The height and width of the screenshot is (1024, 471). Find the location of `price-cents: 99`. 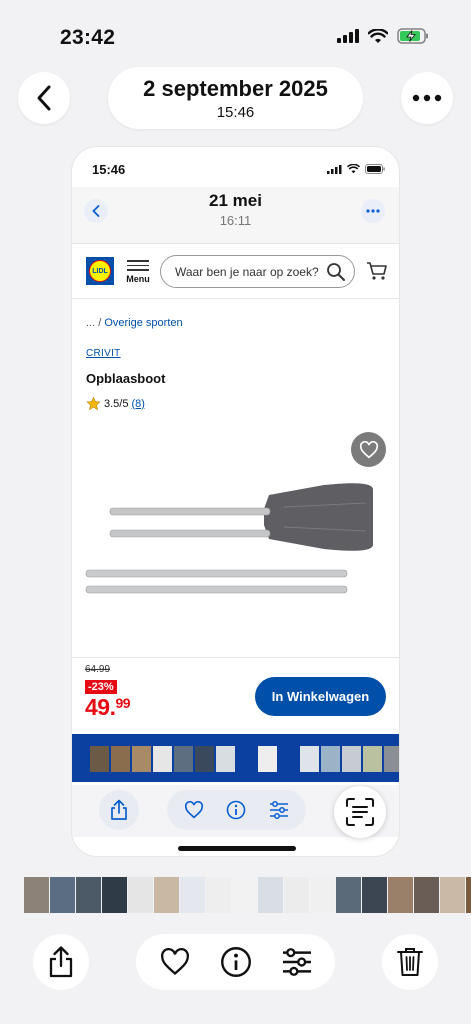

price-cents: 99 is located at coordinates (123, 703).